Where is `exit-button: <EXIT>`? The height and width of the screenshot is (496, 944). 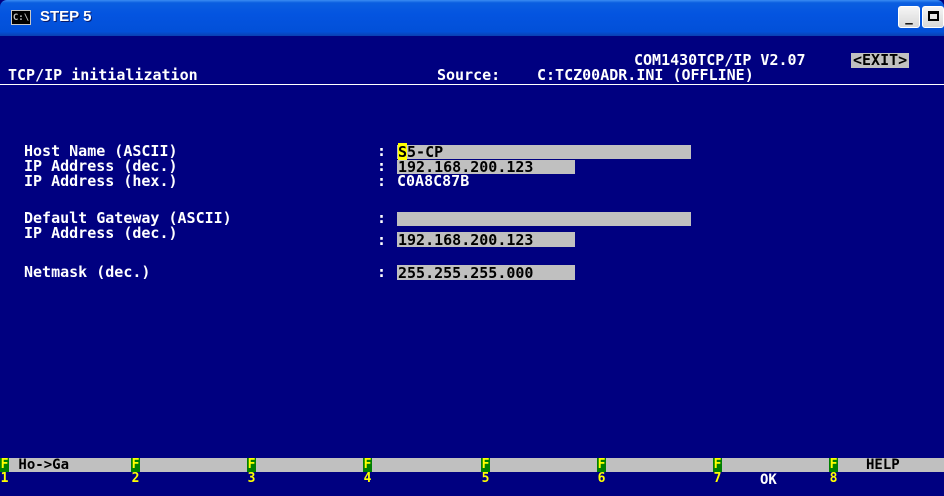 exit-button: <EXIT> is located at coordinates (880, 60).